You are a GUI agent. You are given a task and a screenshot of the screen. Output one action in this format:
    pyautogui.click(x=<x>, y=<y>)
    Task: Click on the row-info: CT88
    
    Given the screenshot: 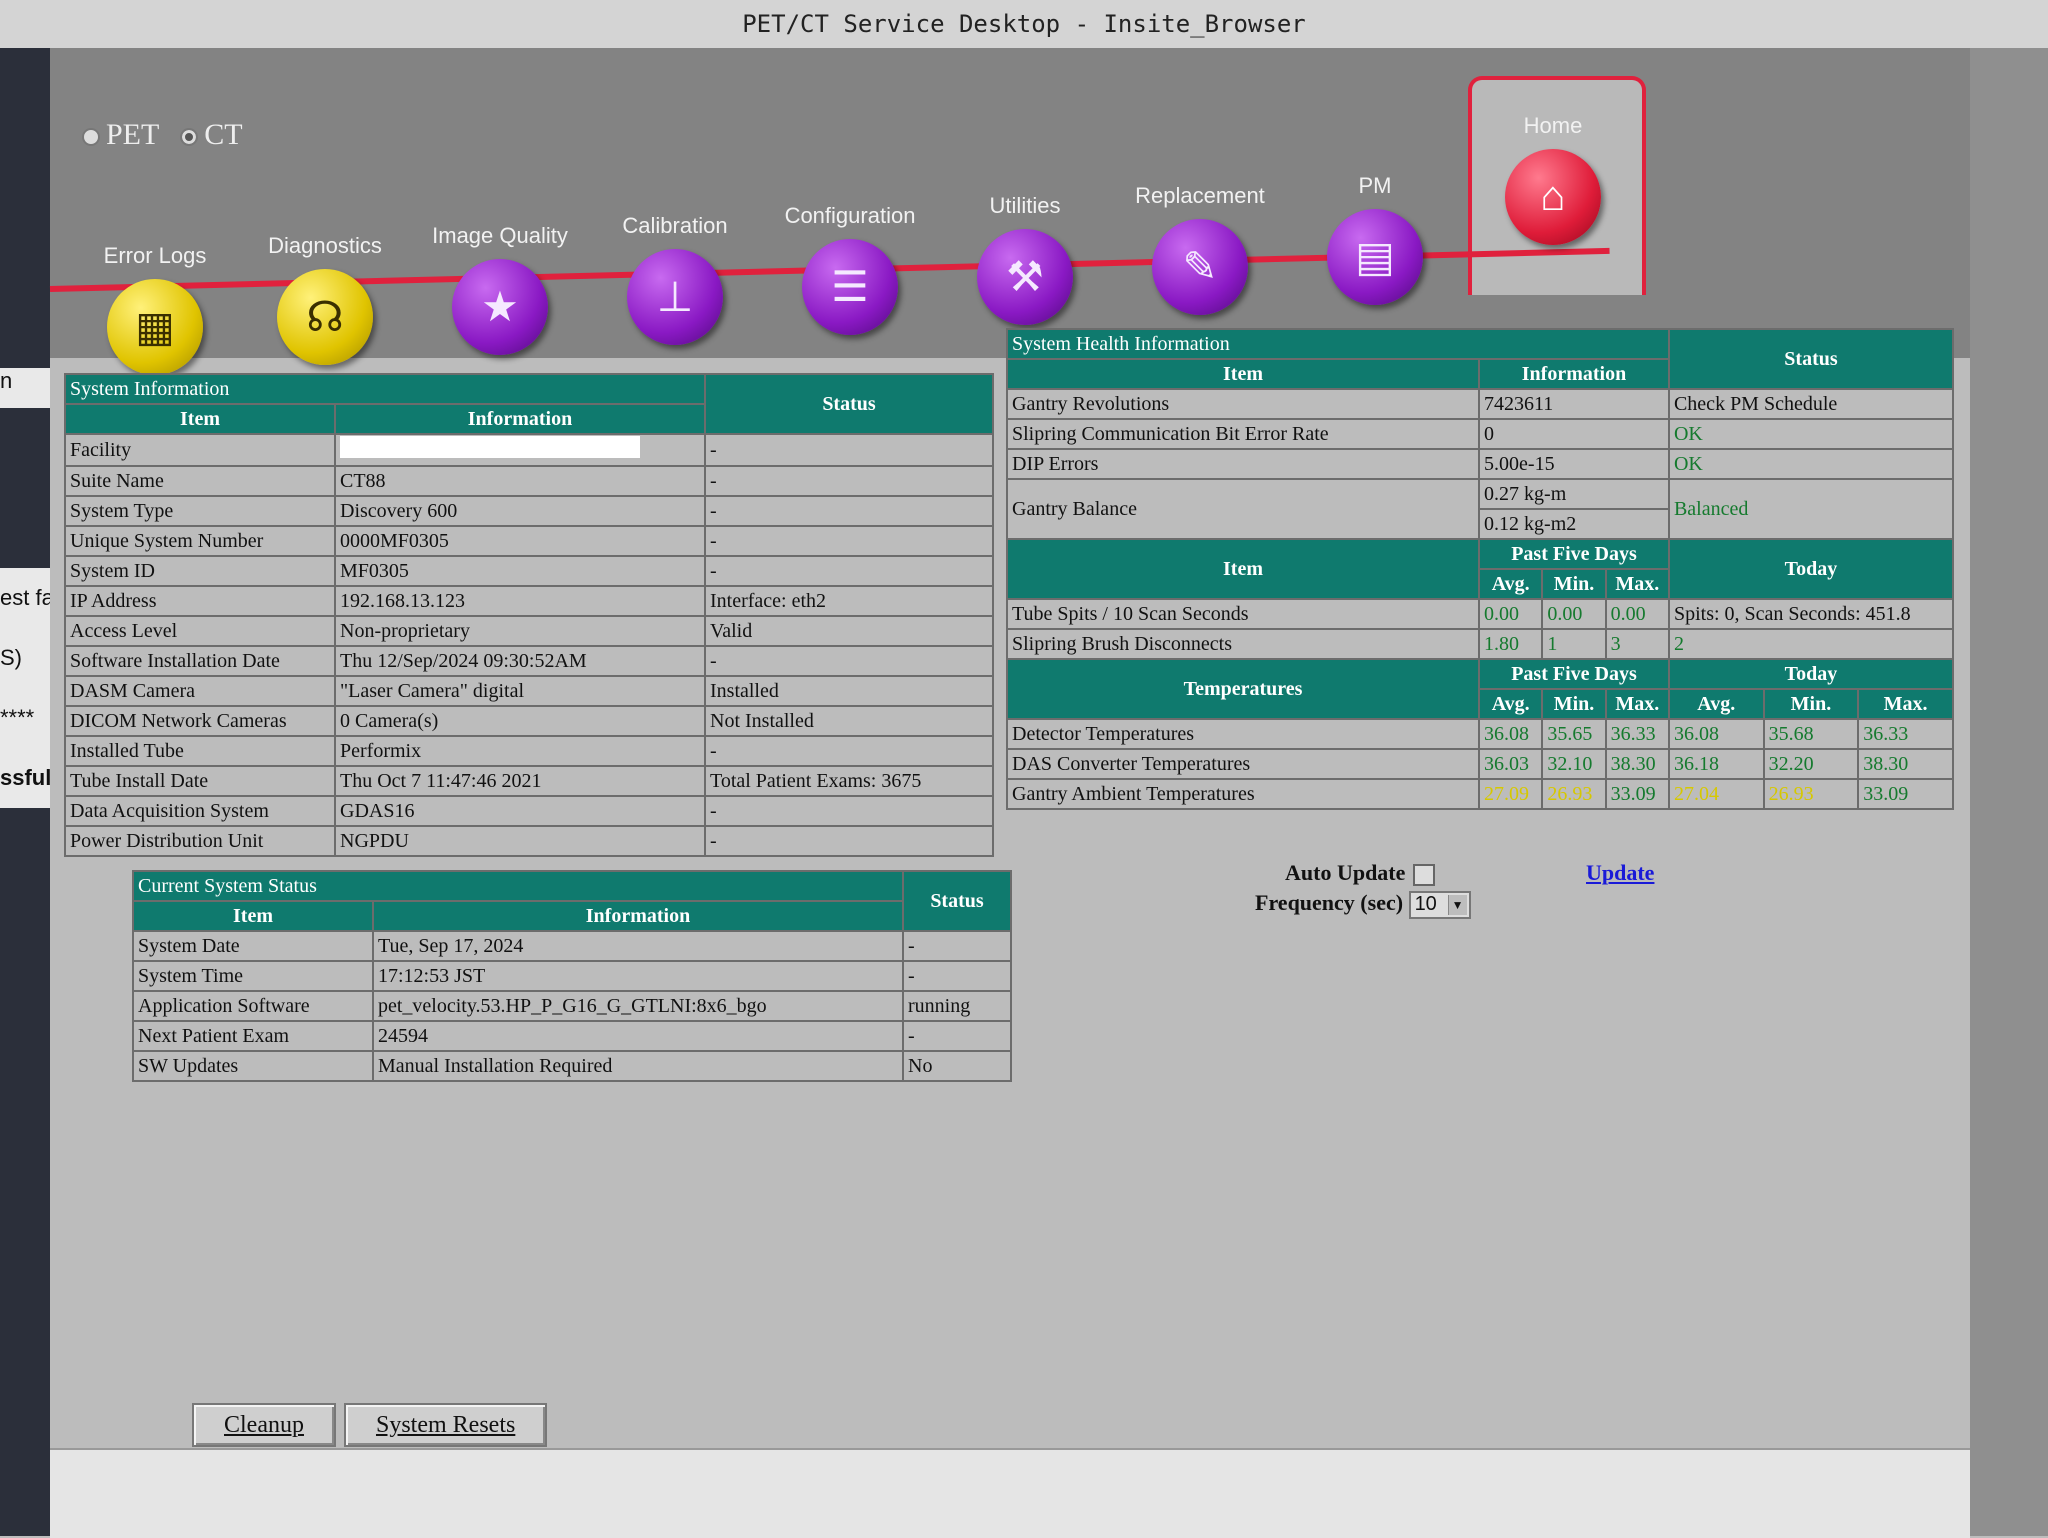 What is the action you would take?
    pyautogui.click(x=520, y=481)
    